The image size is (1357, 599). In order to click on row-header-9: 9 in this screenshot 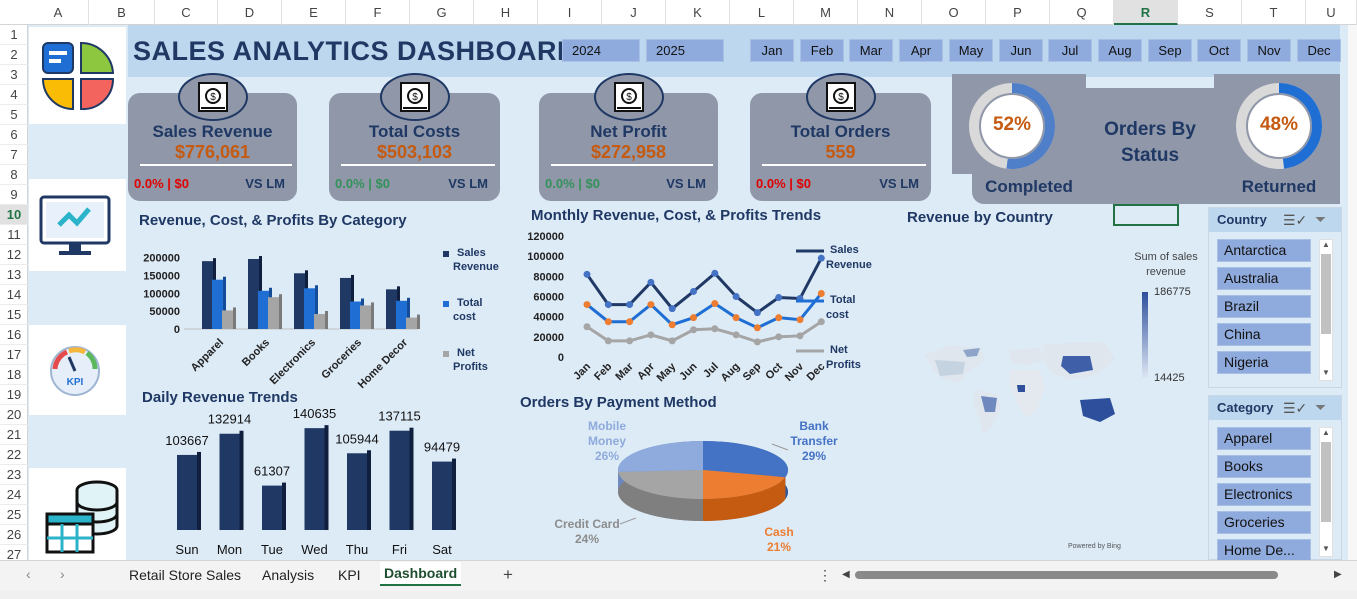, I will do `click(14, 195)`.